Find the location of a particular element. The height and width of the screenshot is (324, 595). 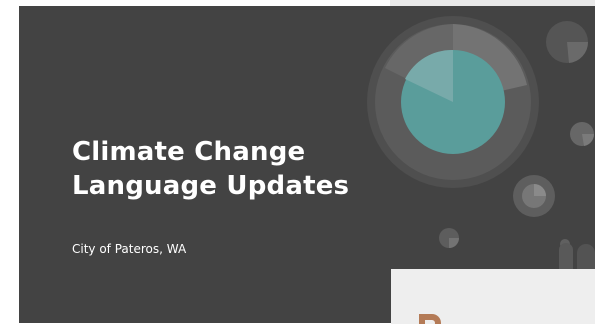

next-slide-thumbnail is located at coordinates (493, 296).